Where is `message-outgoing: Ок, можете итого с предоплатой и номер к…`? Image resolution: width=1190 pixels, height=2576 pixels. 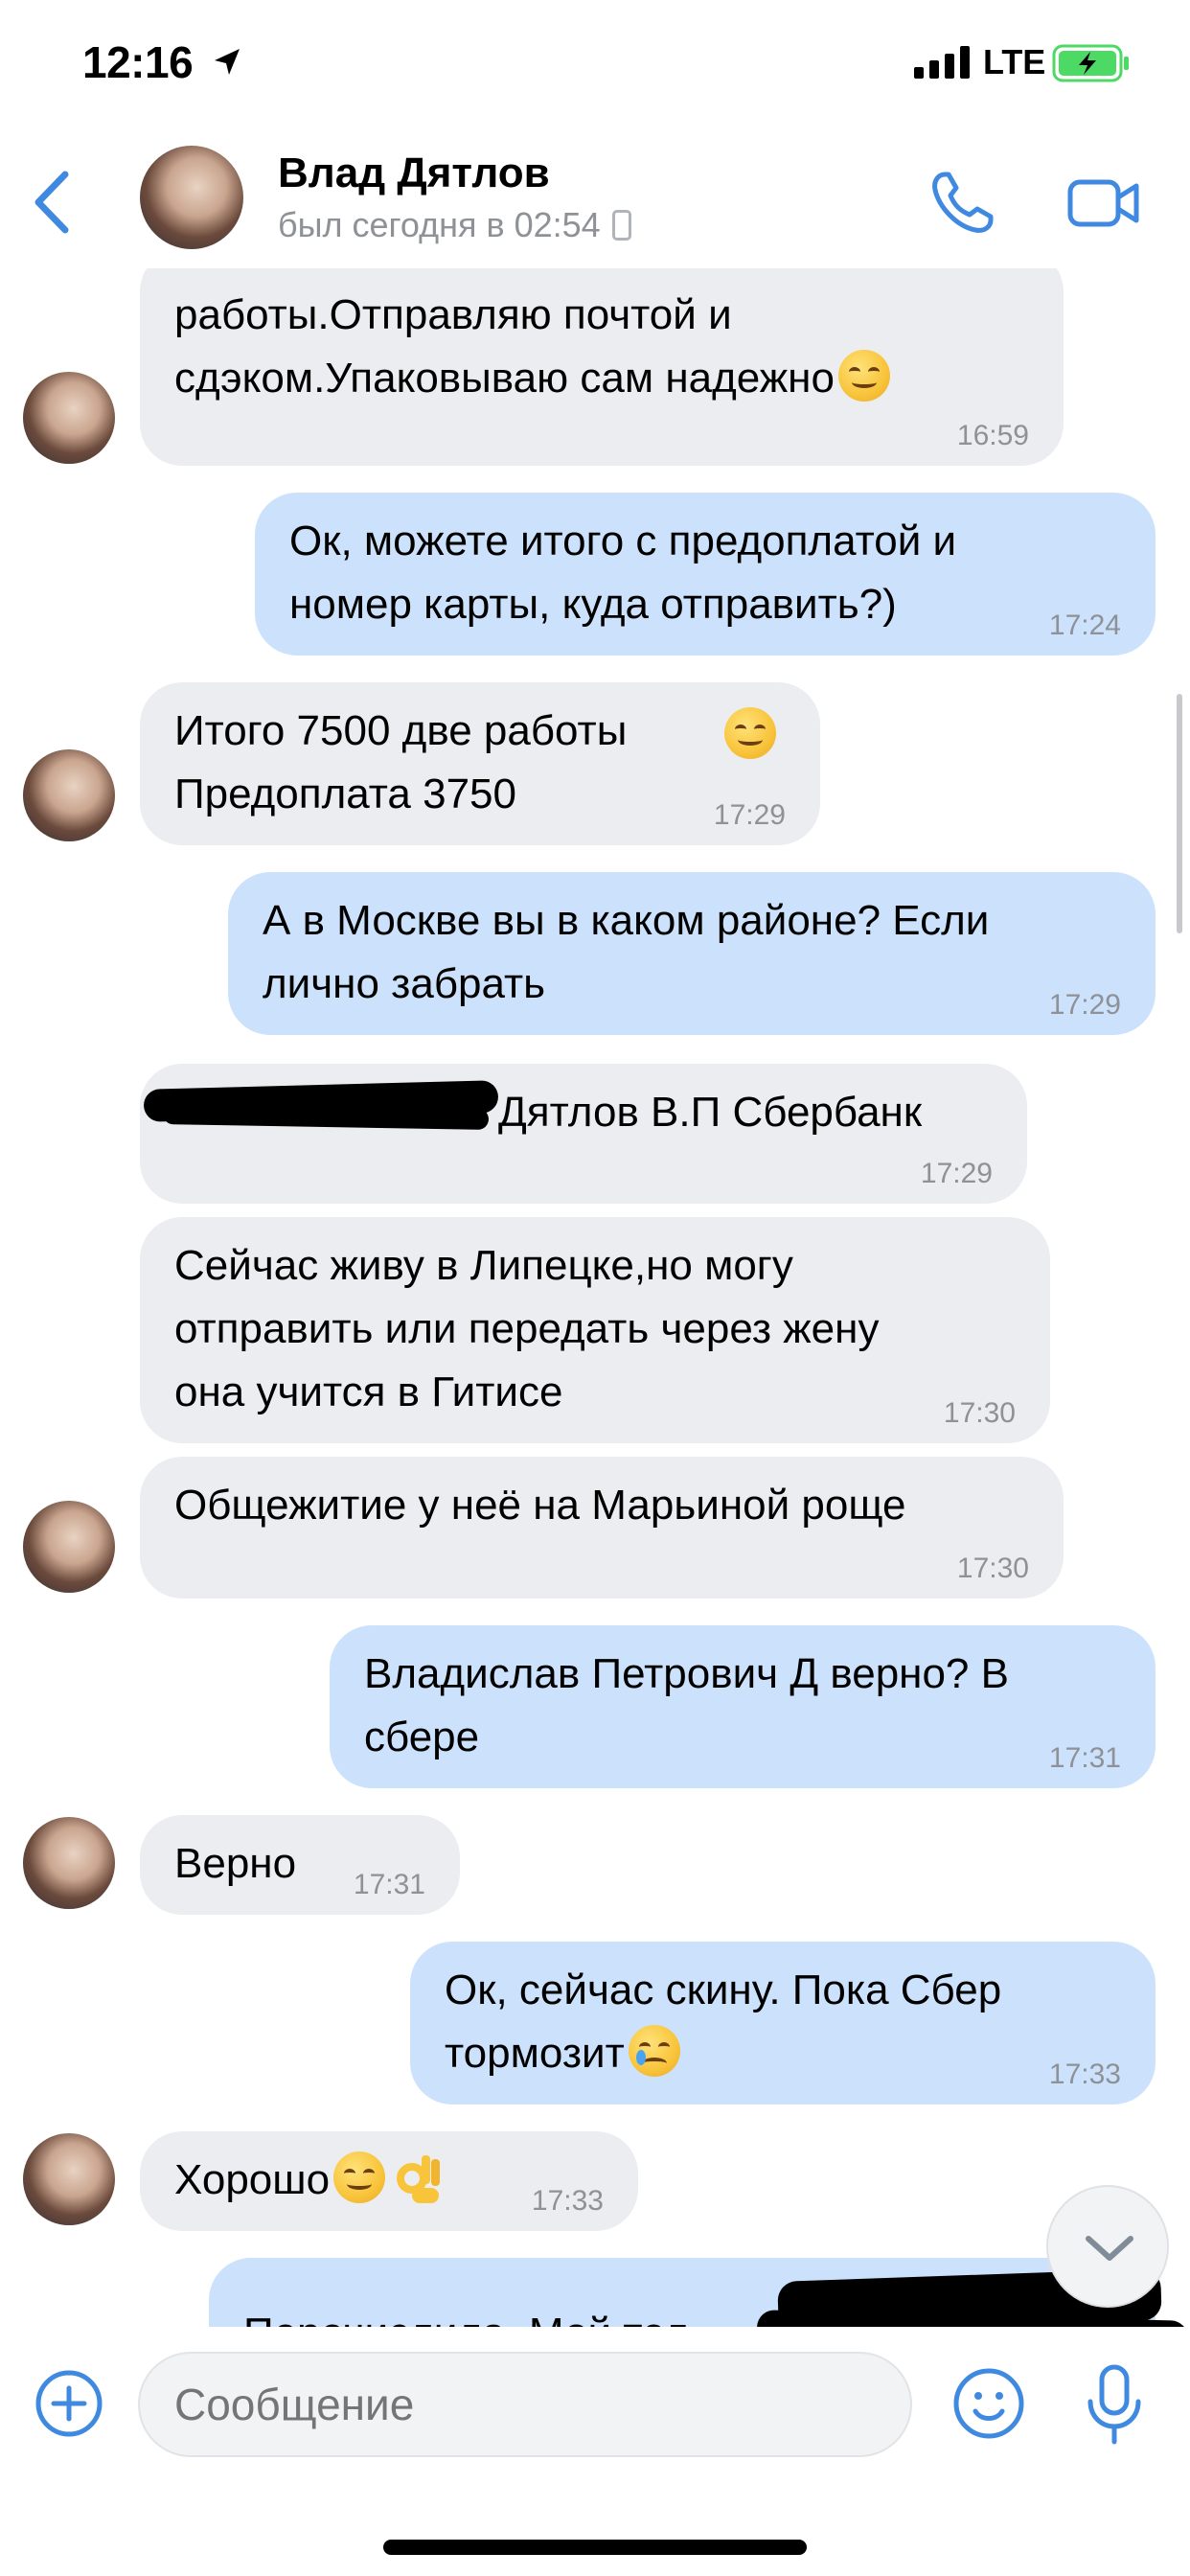 message-outgoing: Ок, можете итого с предоплатой и номер к… is located at coordinates (705, 574).